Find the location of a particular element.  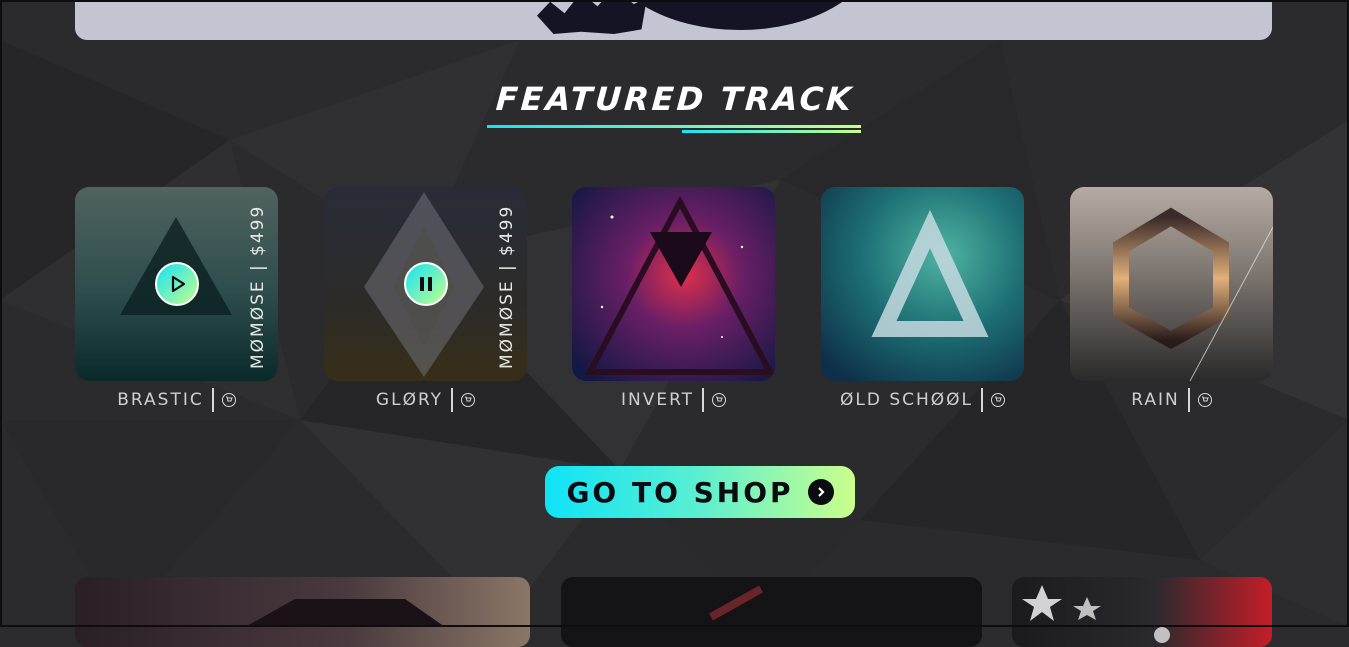

track-card-brastic: MØMØSE | $499 is located at coordinates (176, 284).